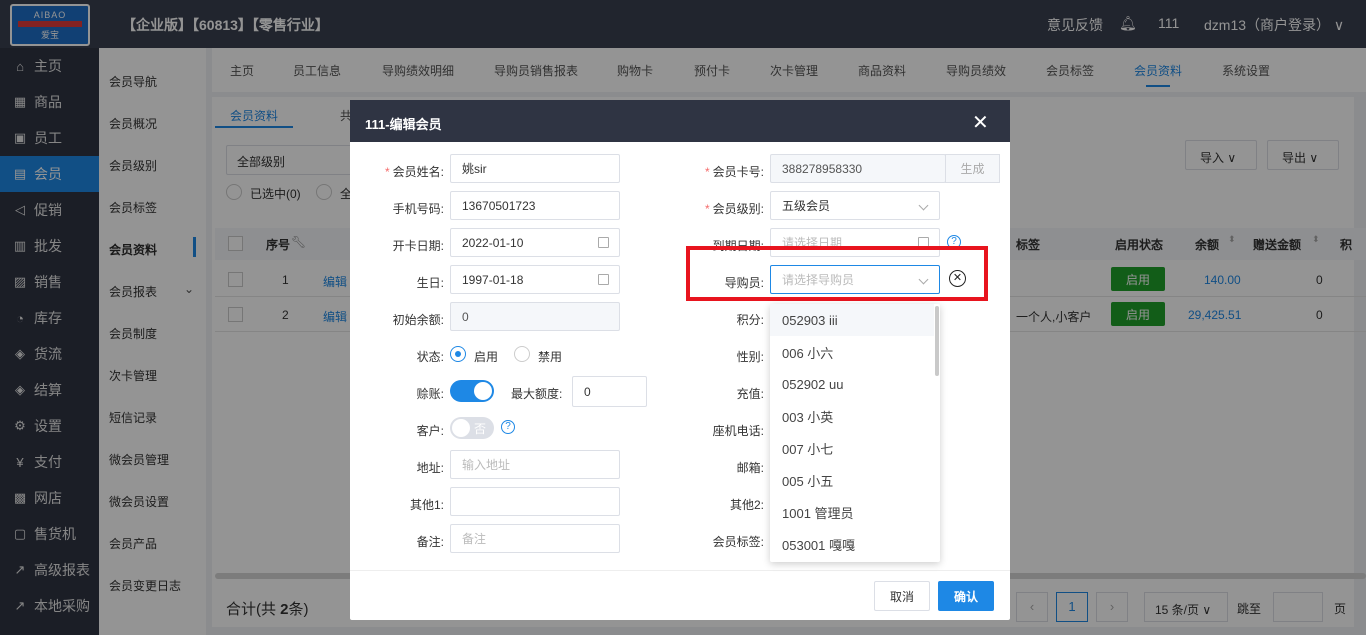  What do you see at coordinates (902, 596) in the screenshot?
I see `cancel-button: 取消` at bounding box center [902, 596].